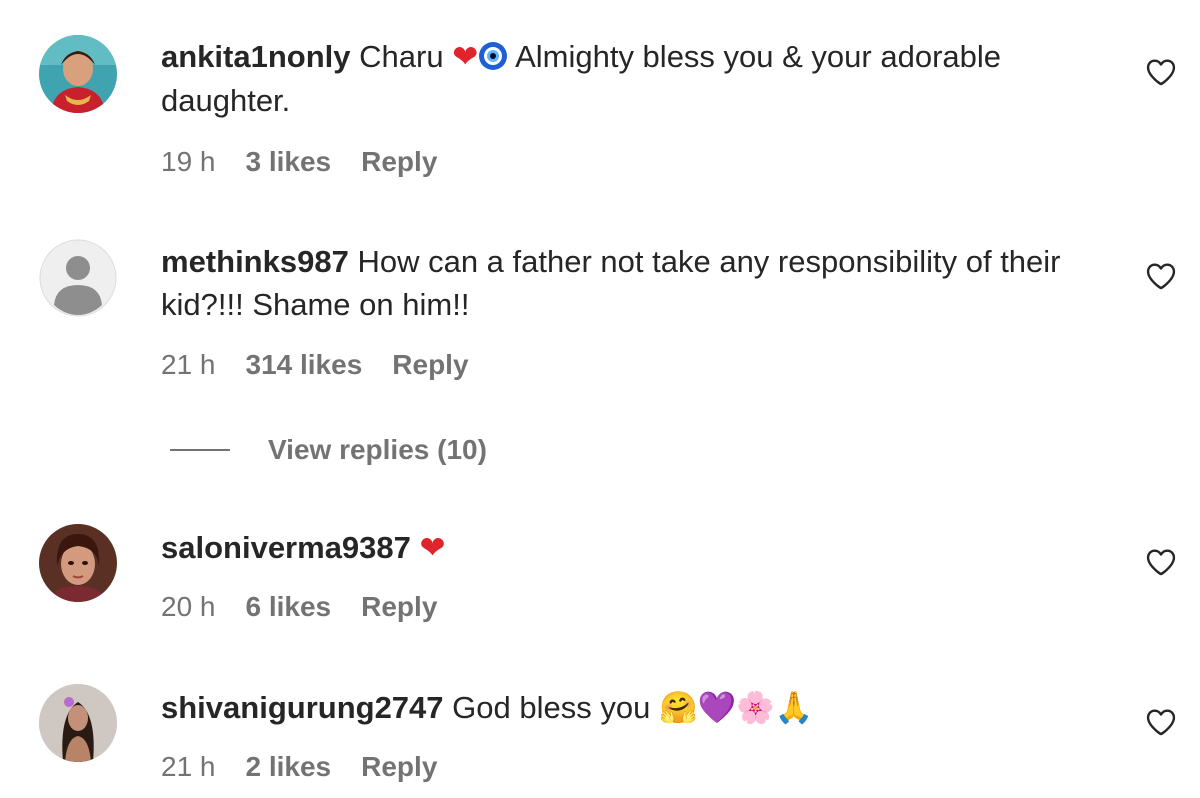  What do you see at coordinates (678, 708) in the screenshot?
I see `hugging-face-emoji: 🤗` at bounding box center [678, 708].